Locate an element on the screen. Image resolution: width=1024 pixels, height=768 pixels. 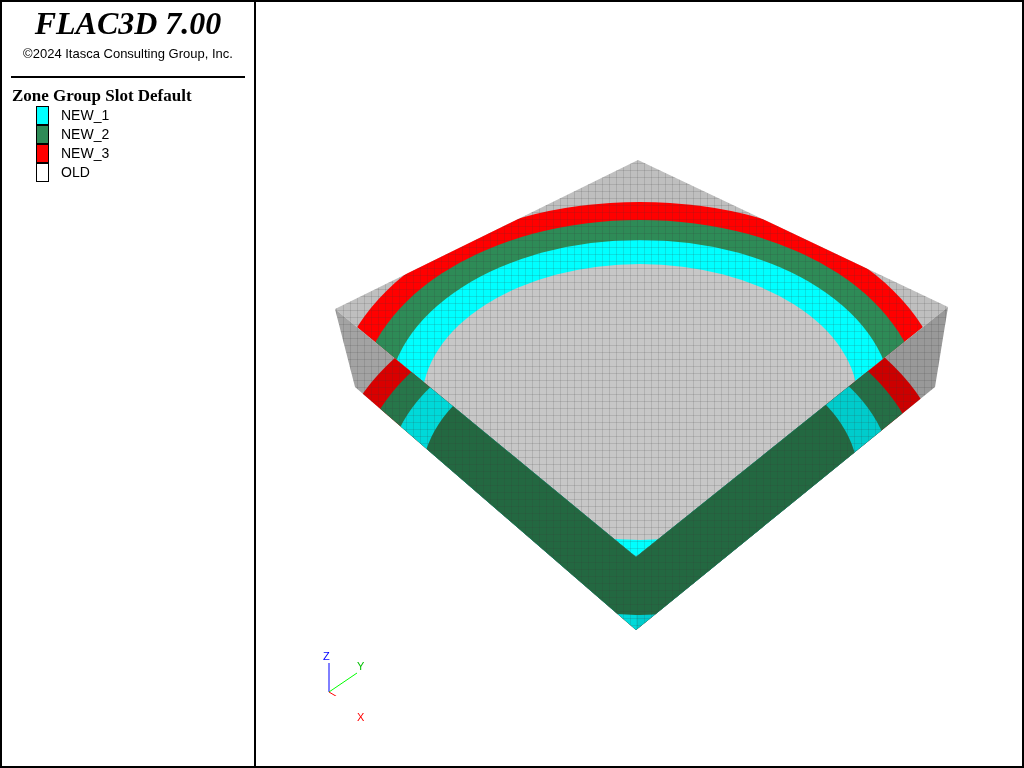
app-title: FLAC3D 7.00 is located at coordinates (128, 23).